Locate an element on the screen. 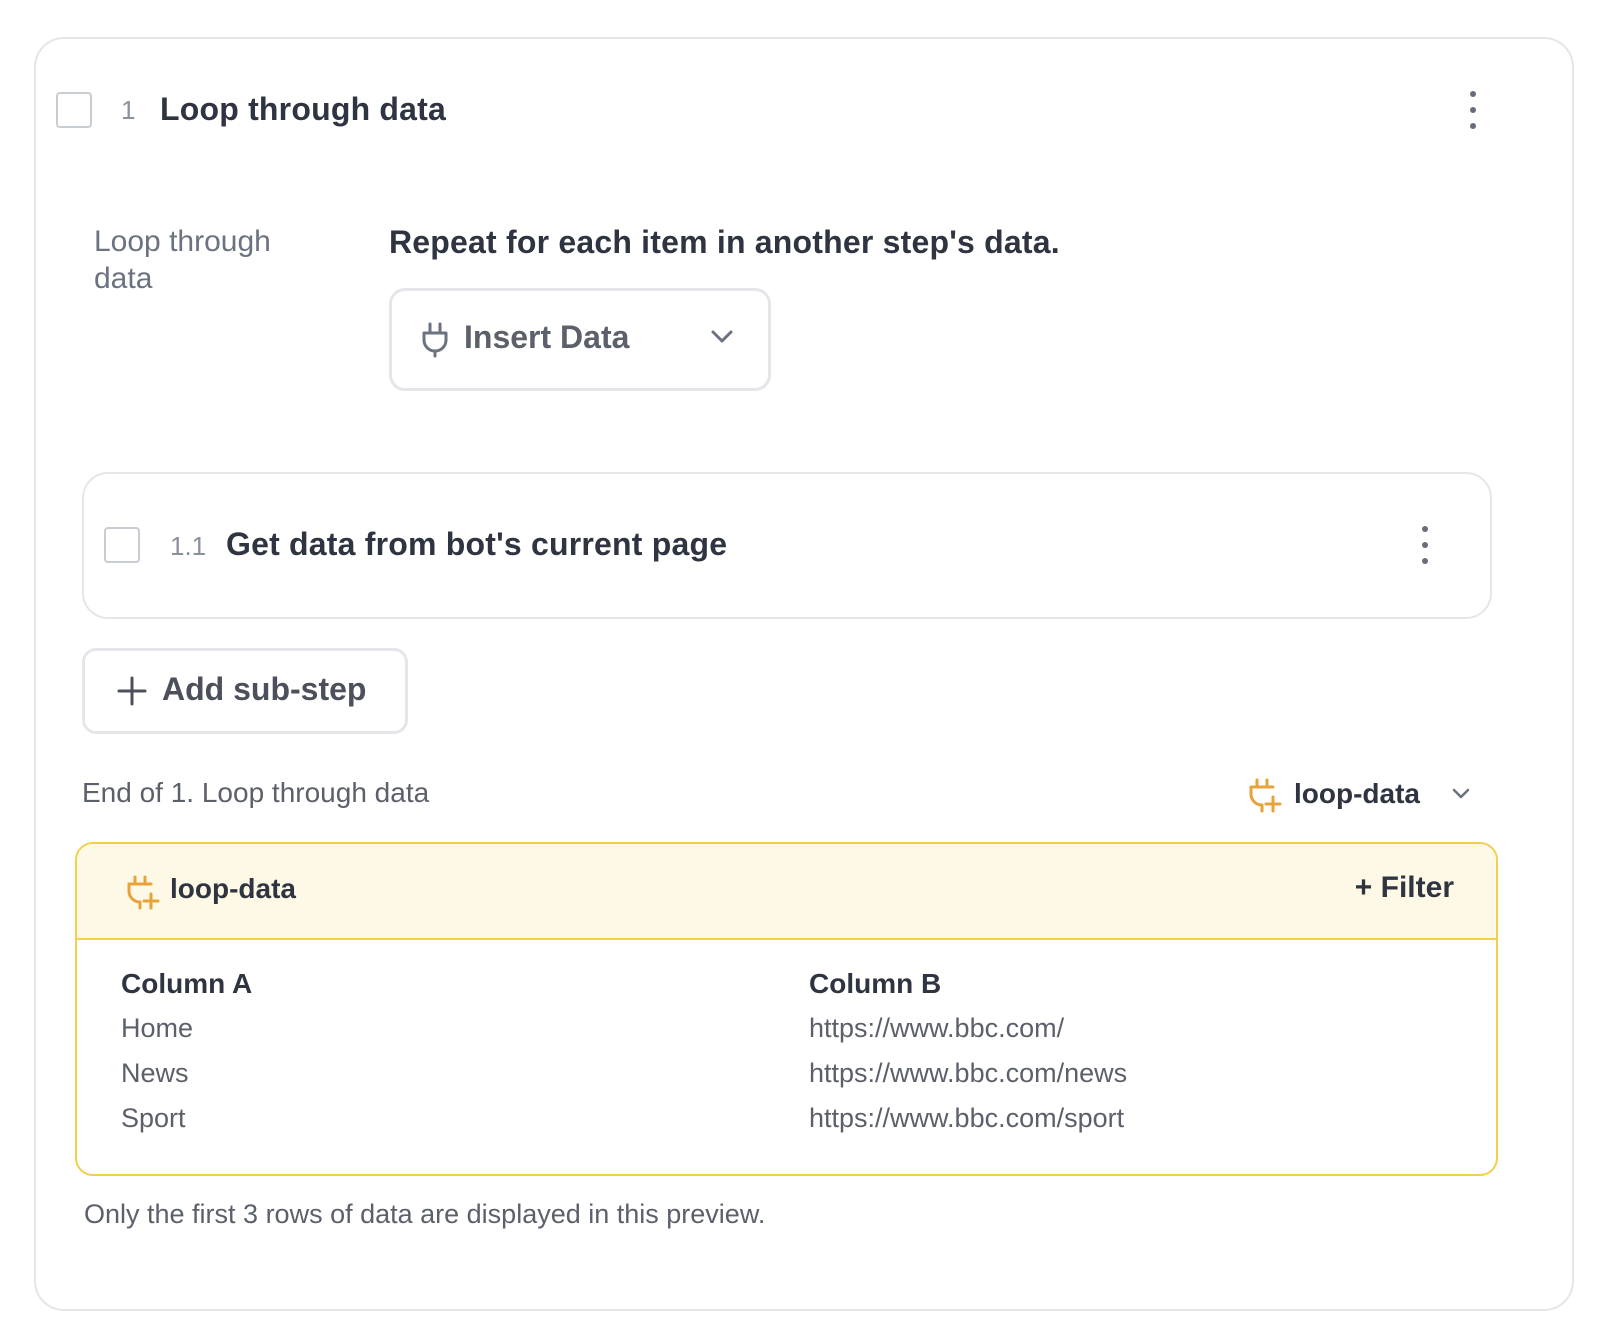  substep-menu-button is located at coordinates (1425, 545).